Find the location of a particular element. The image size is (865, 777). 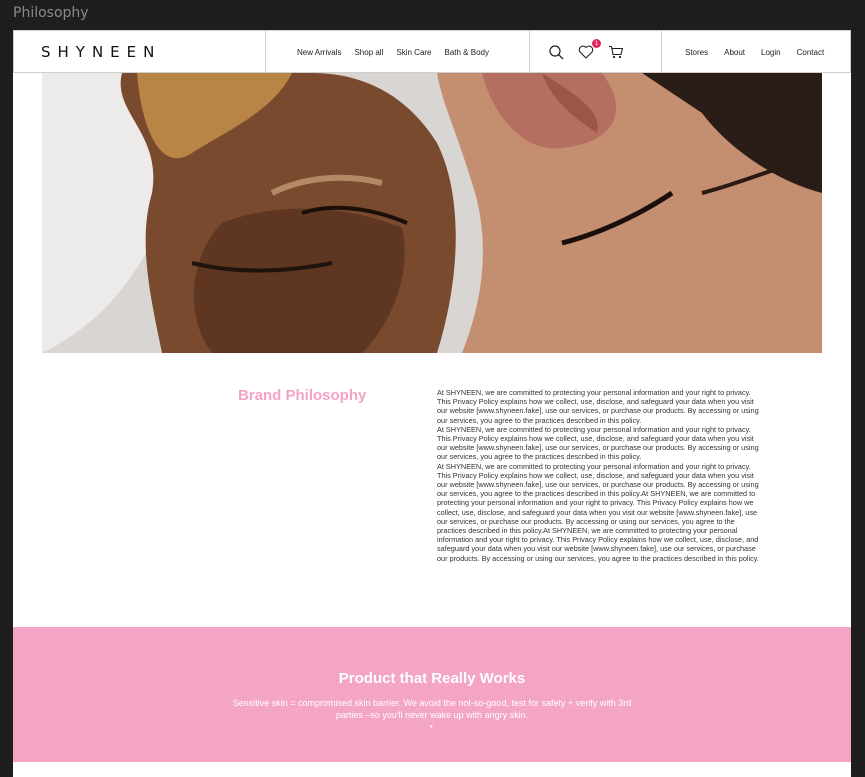

nav-login: Login is located at coordinates (771, 52).